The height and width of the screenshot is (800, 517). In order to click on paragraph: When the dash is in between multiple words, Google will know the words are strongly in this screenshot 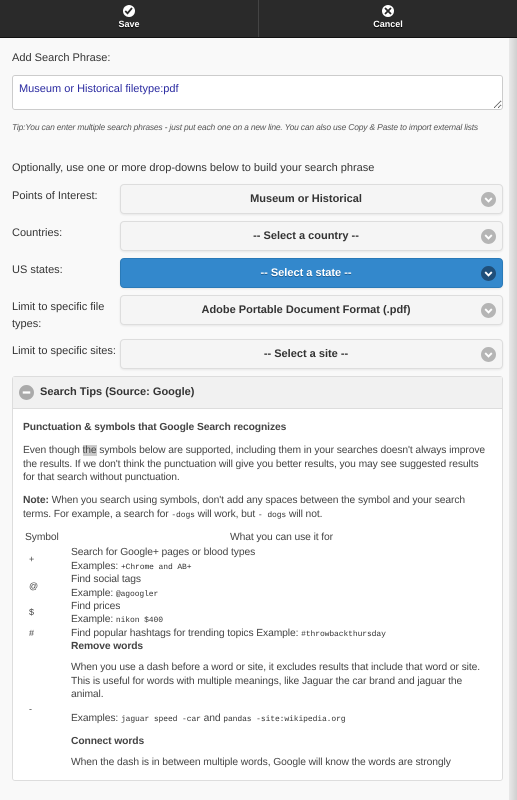, I will do `click(261, 763)`.